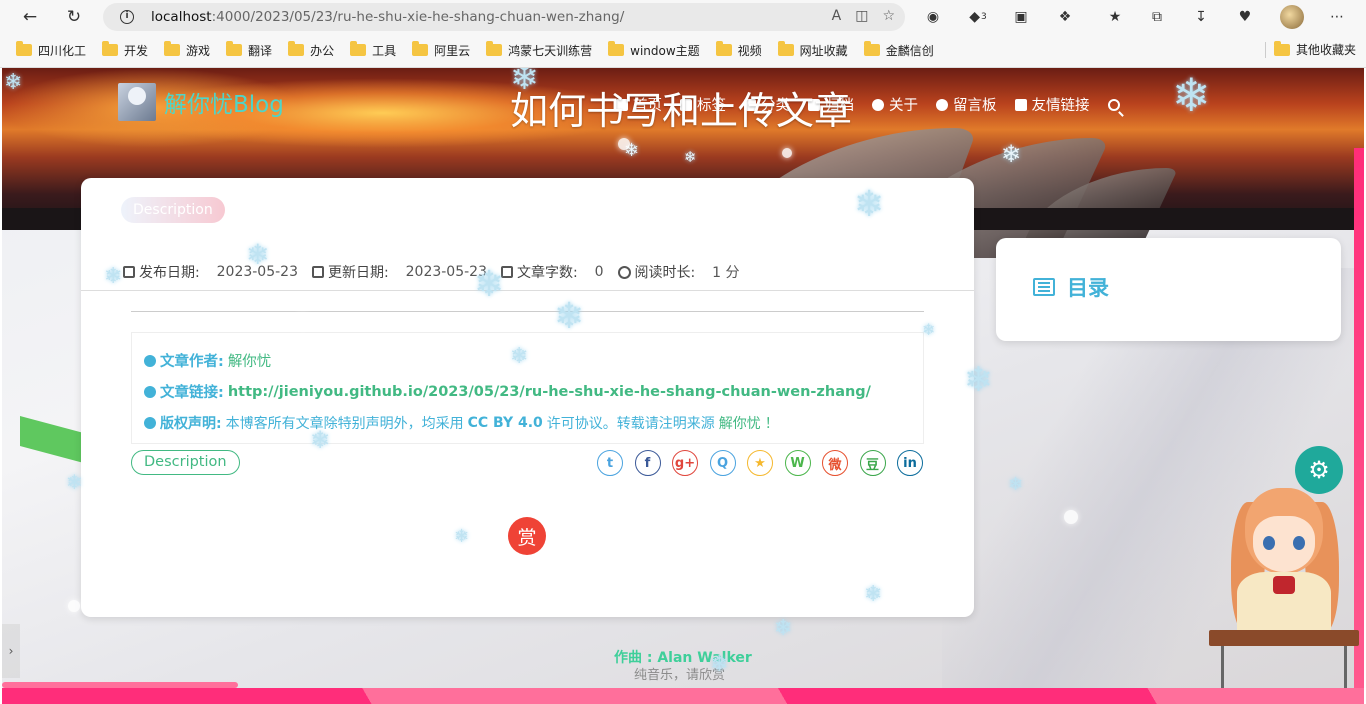 The height and width of the screenshot is (704, 1366). What do you see at coordinates (250, 360) in the screenshot?
I see `author-link: 解你忧` at bounding box center [250, 360].